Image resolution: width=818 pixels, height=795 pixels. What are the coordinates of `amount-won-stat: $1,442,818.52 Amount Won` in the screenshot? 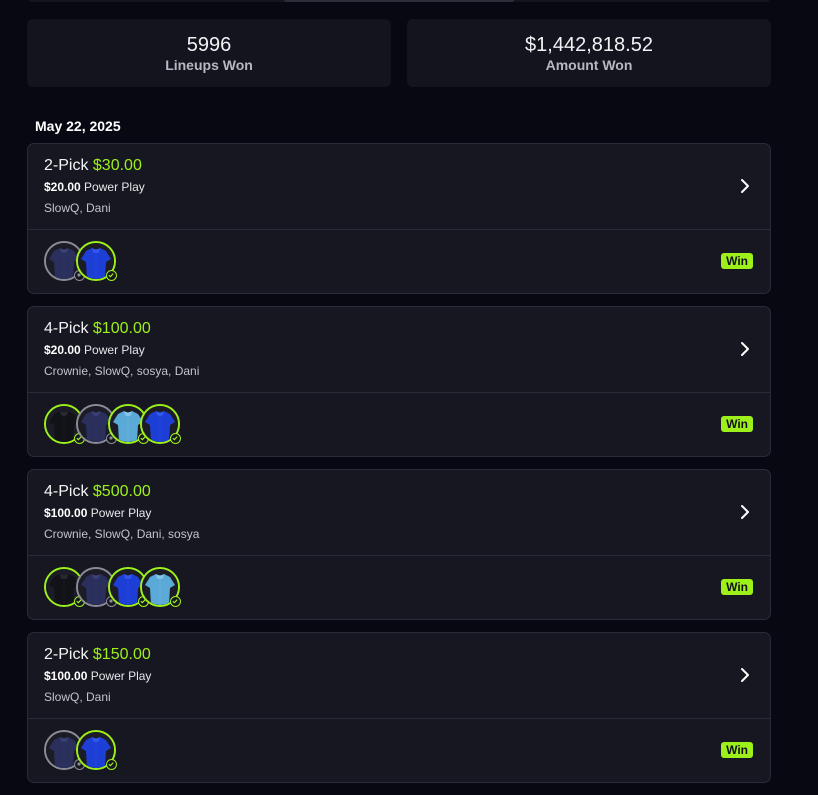 It's located at (589, 53).